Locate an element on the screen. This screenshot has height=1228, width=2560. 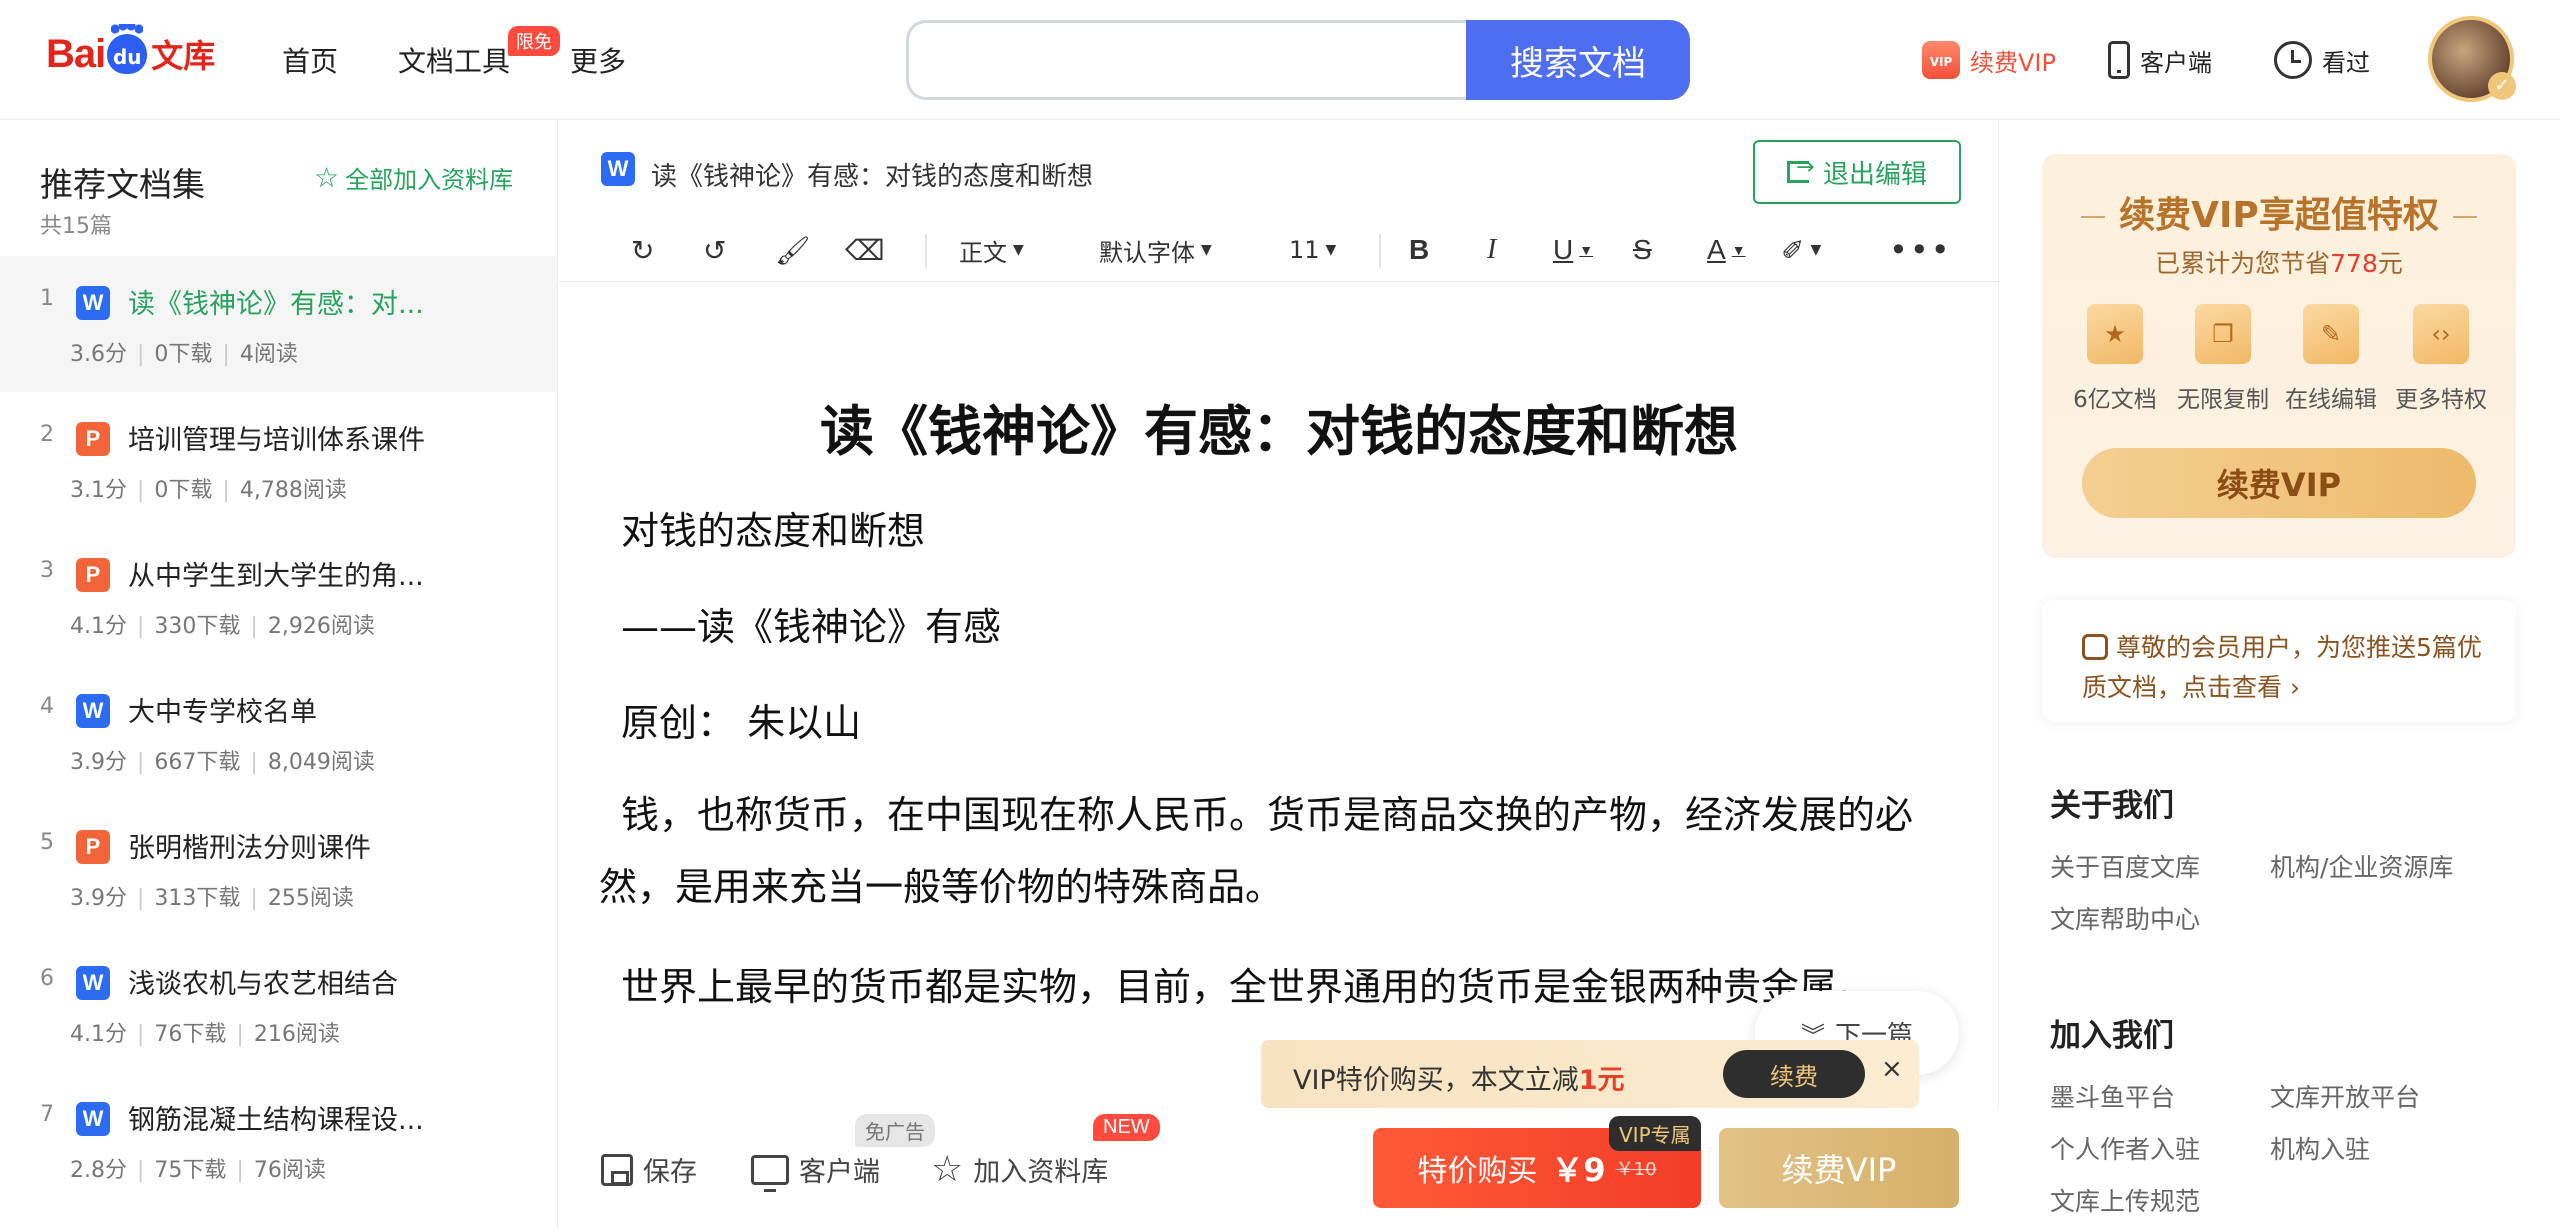
renew-vip-button: 续费VIP is located at coordinates (1839, 1168).